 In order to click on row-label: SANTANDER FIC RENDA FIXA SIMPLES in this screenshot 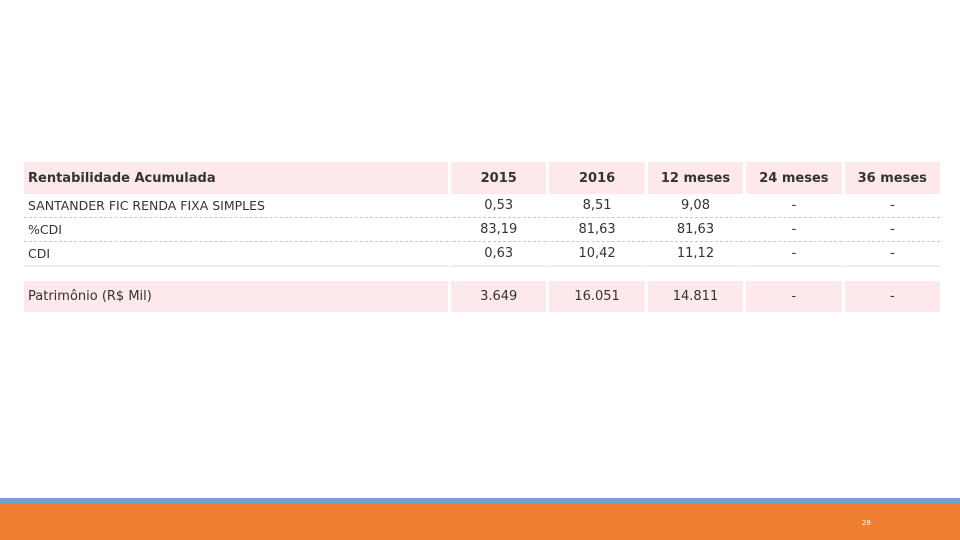, I will do `click(236, 206)`.